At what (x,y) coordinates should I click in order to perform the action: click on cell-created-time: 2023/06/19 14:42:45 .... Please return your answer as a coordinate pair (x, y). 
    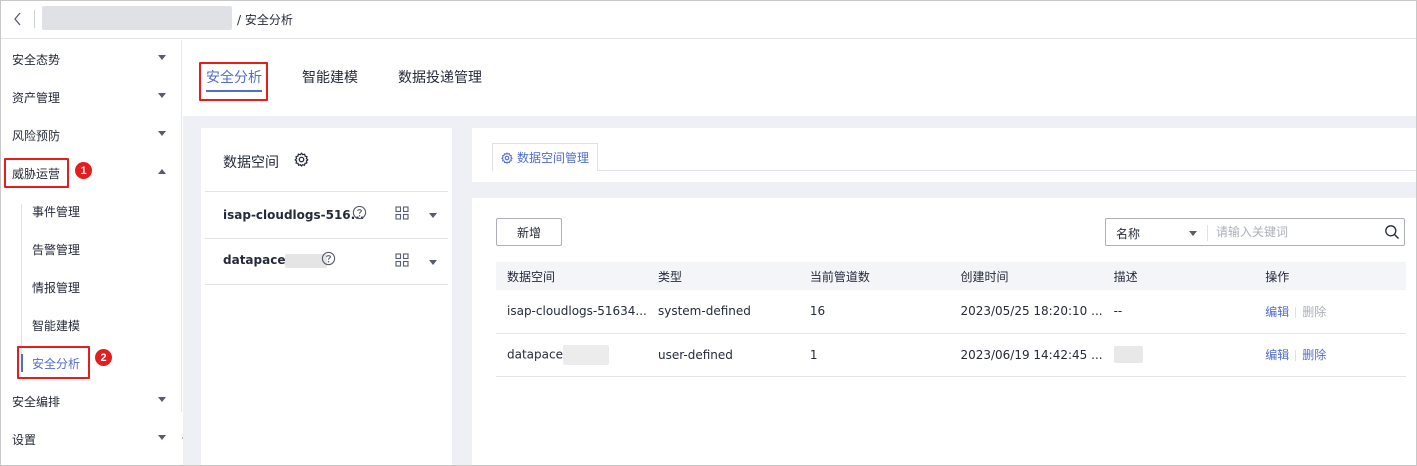
    Looking at the image, I should click on (1026, 355).